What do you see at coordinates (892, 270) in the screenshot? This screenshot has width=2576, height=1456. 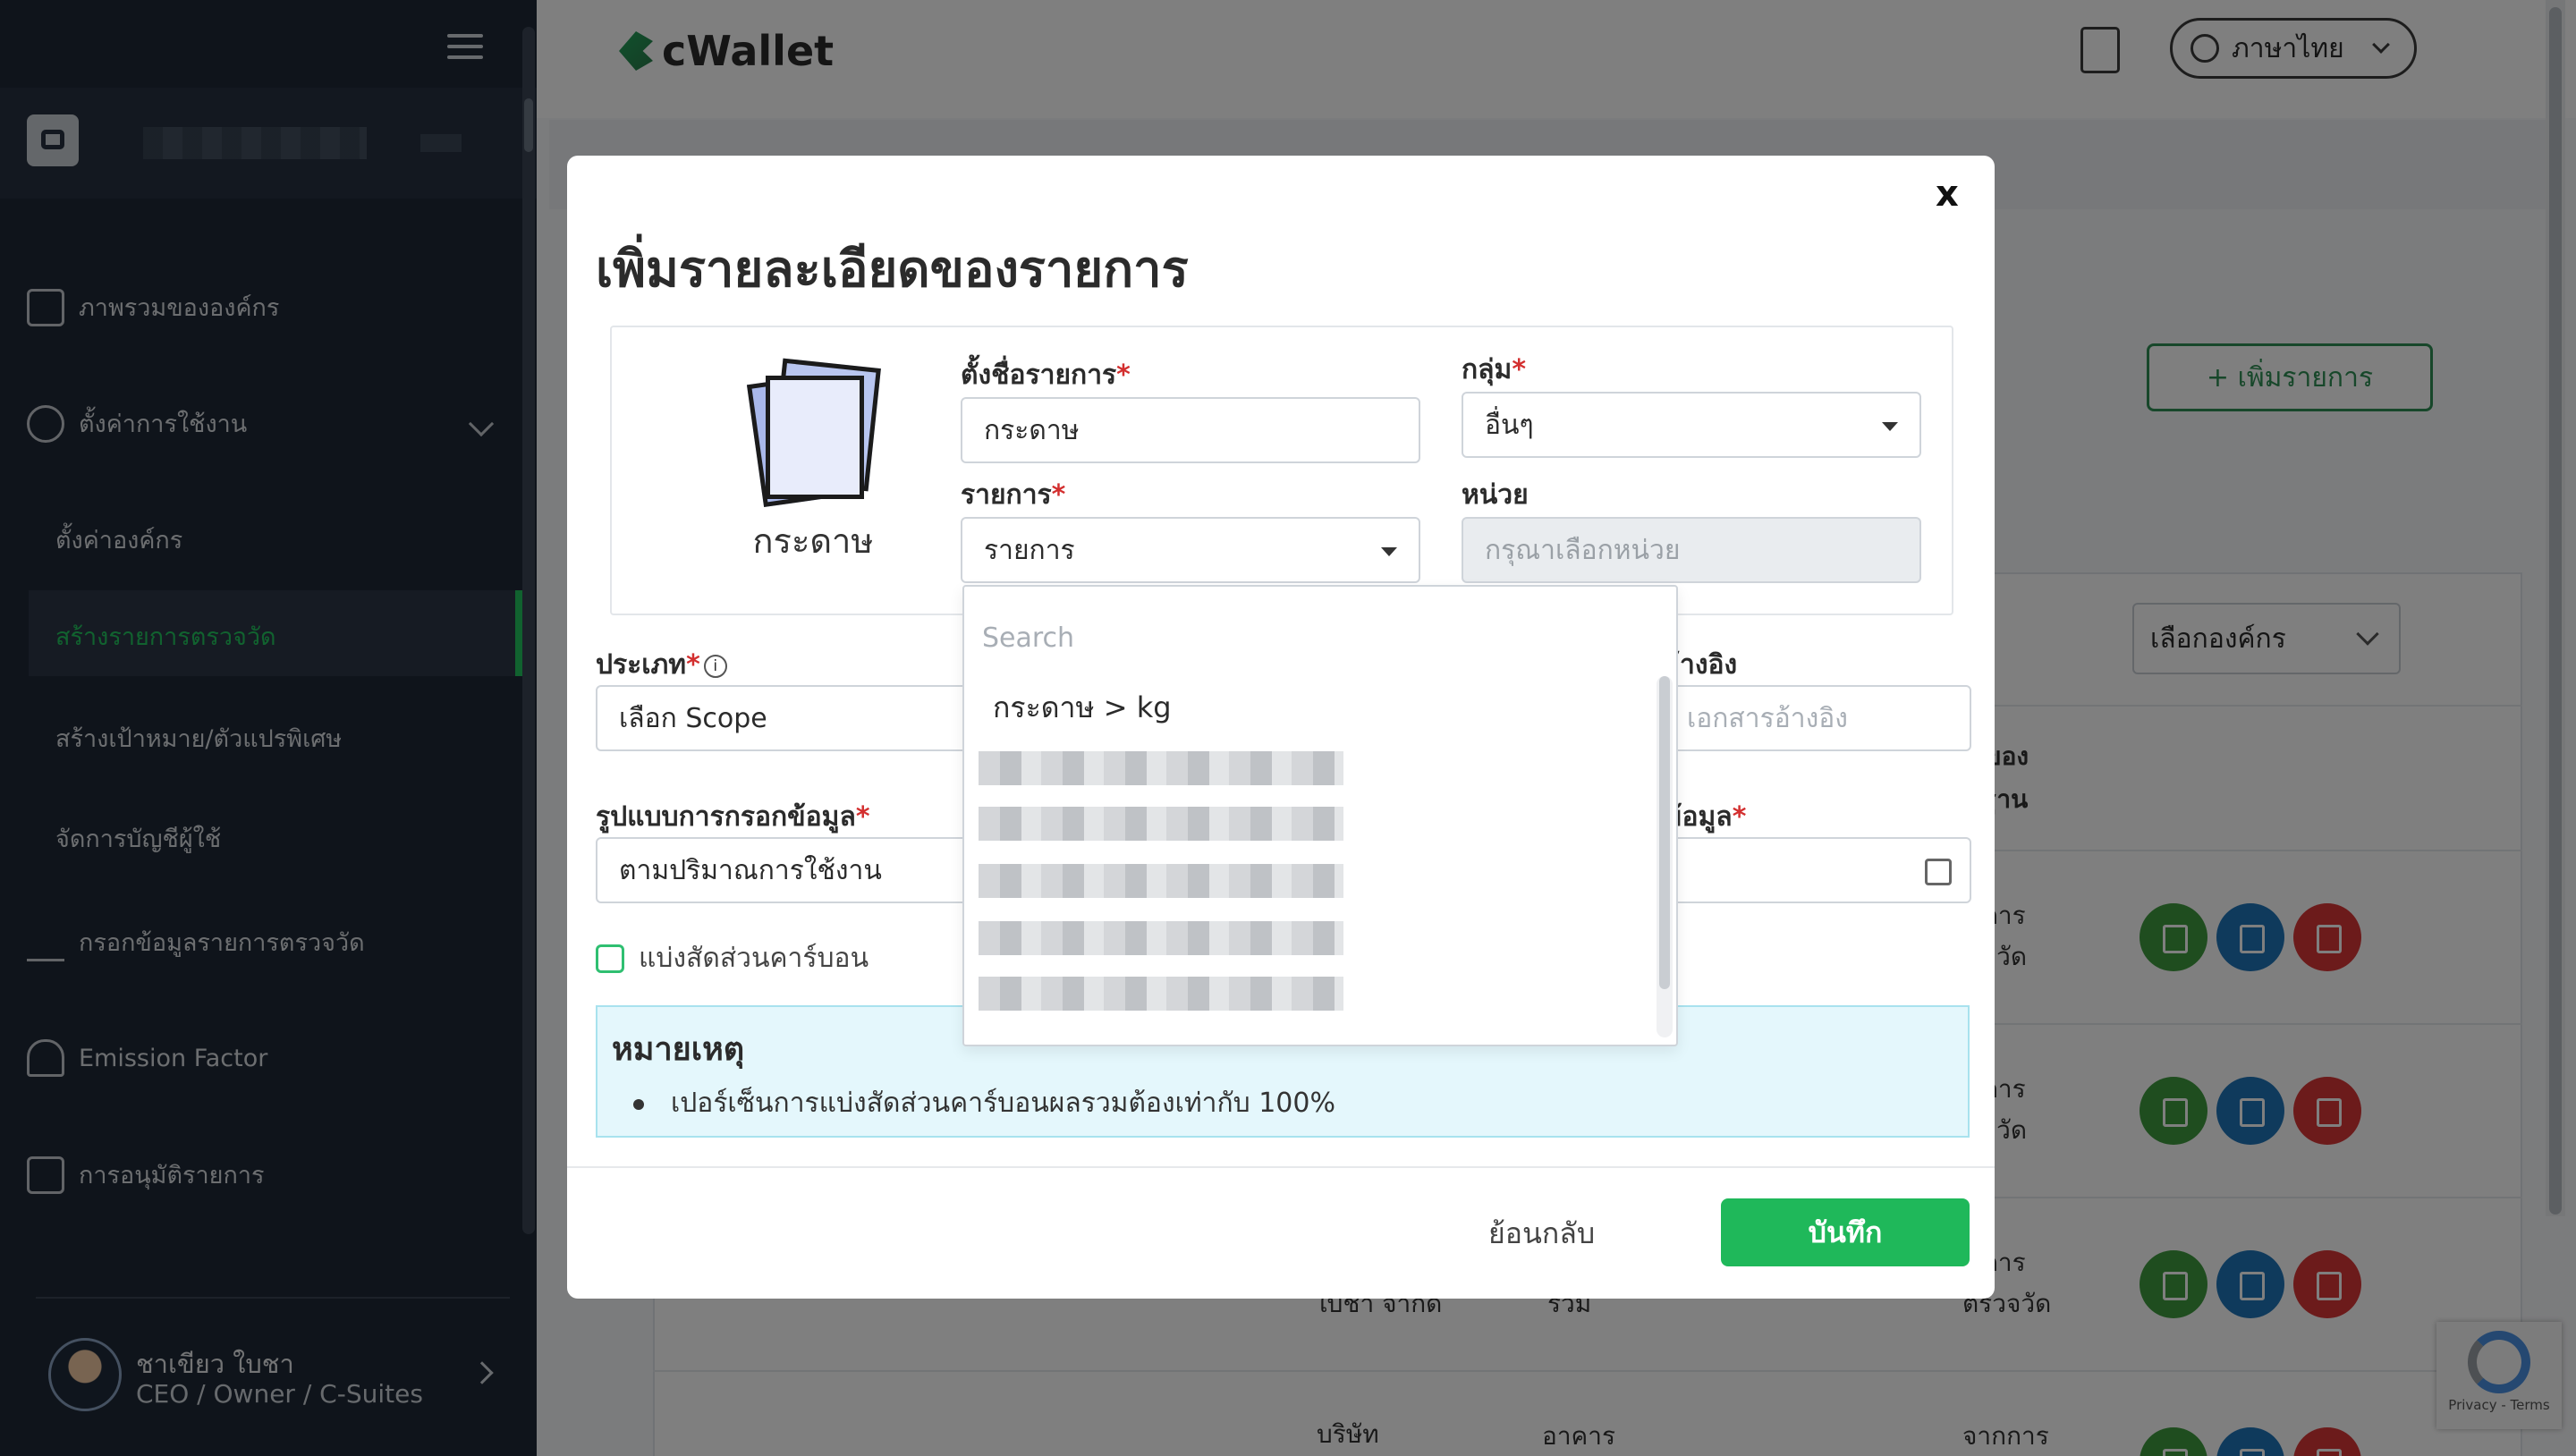 I see `modal-title: เพิ่มรายละเอียดของรายการ` at bounding box center [892, 270].